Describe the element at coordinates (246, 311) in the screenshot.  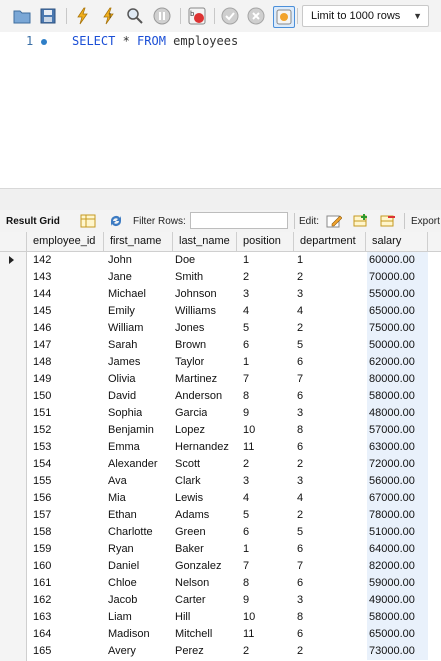
I see `cell-position: 4` at that location.